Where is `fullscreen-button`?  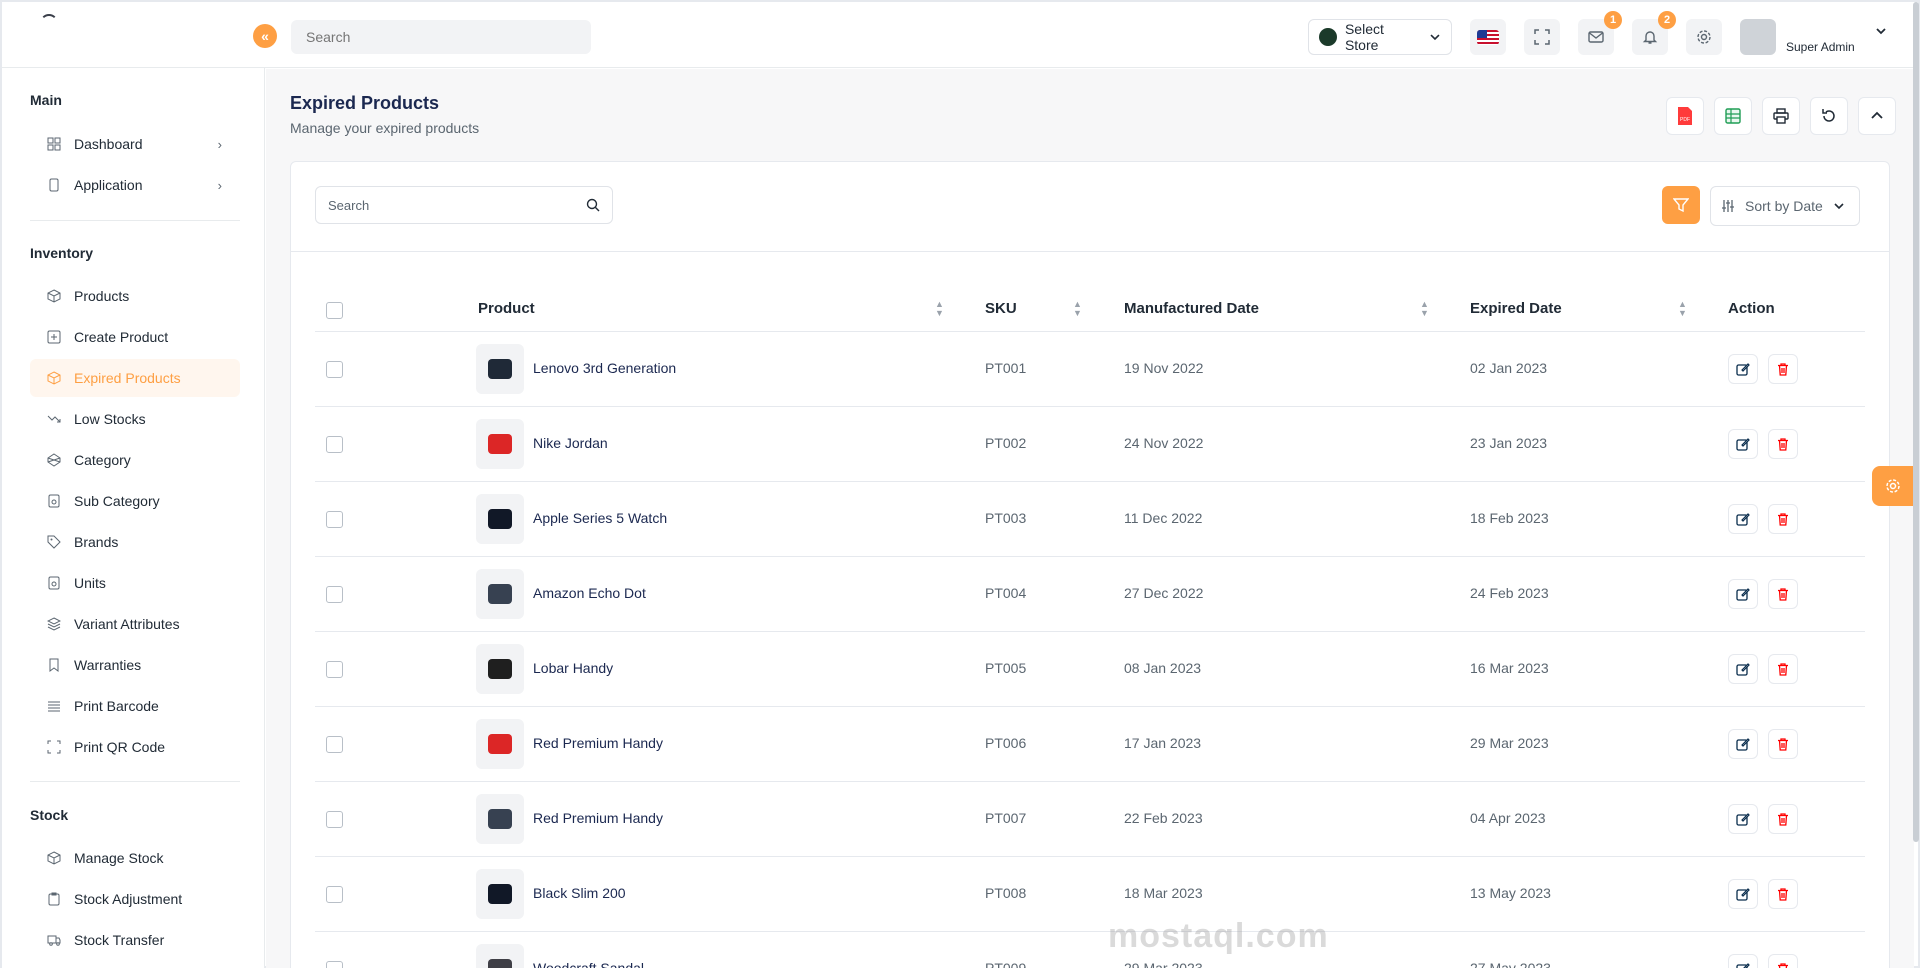
fullscreen-button is located at coordinates (1542, 37).